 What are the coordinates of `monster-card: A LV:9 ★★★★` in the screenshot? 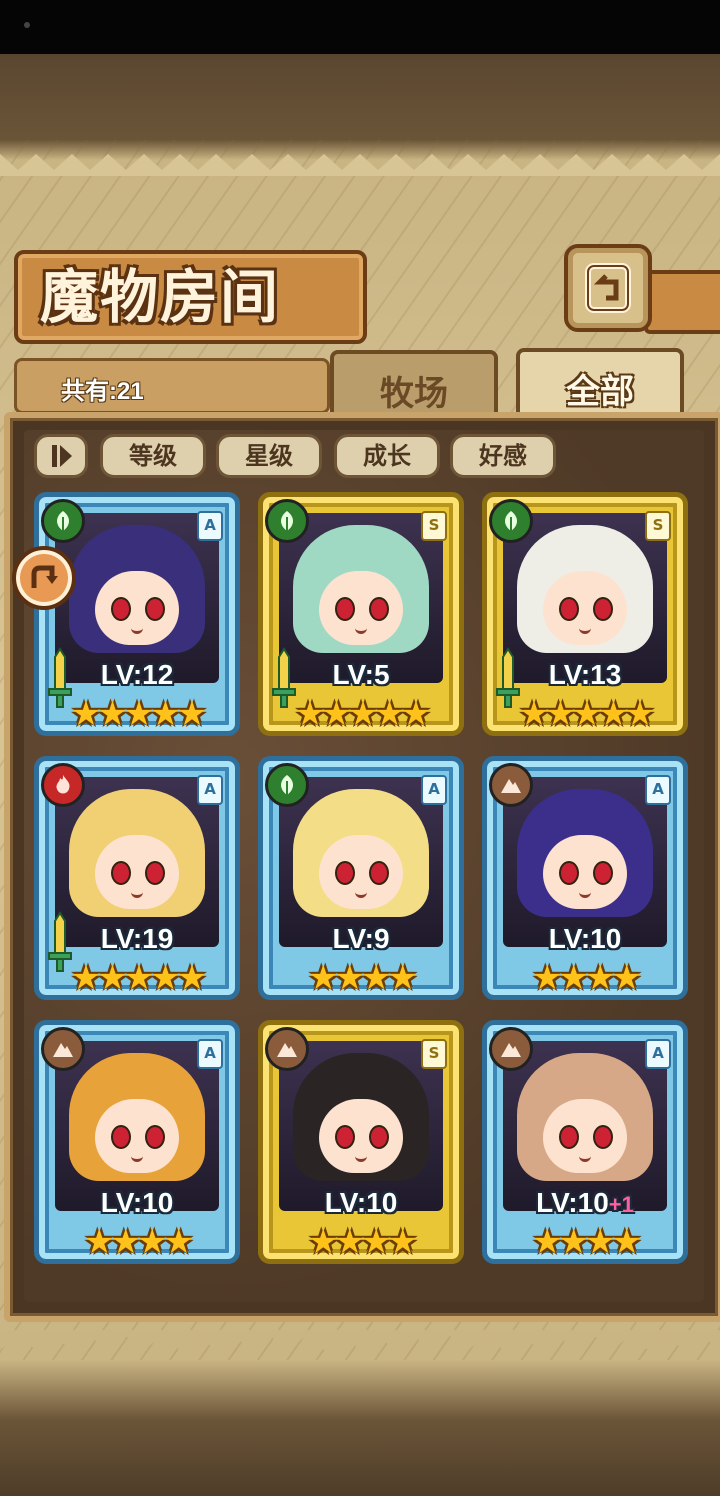 It's located at (361, 878).